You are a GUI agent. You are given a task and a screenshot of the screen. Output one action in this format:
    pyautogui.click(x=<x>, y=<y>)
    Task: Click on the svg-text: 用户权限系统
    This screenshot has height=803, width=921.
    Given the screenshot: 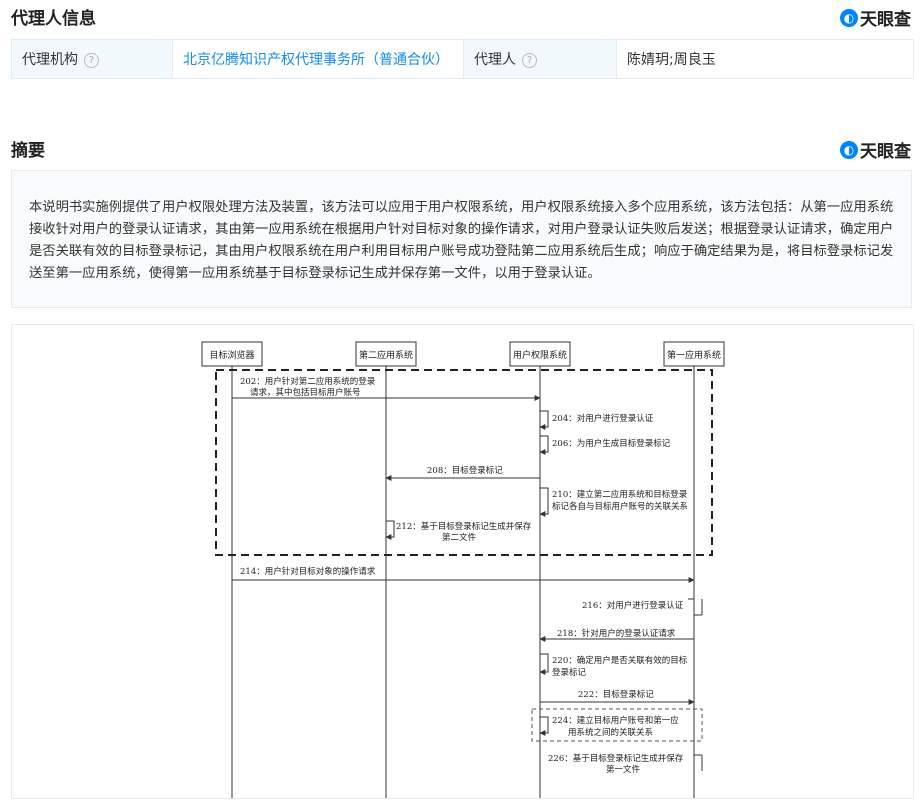 What is the action you would take?
    pyautogui.click(x=540, y=355)
    